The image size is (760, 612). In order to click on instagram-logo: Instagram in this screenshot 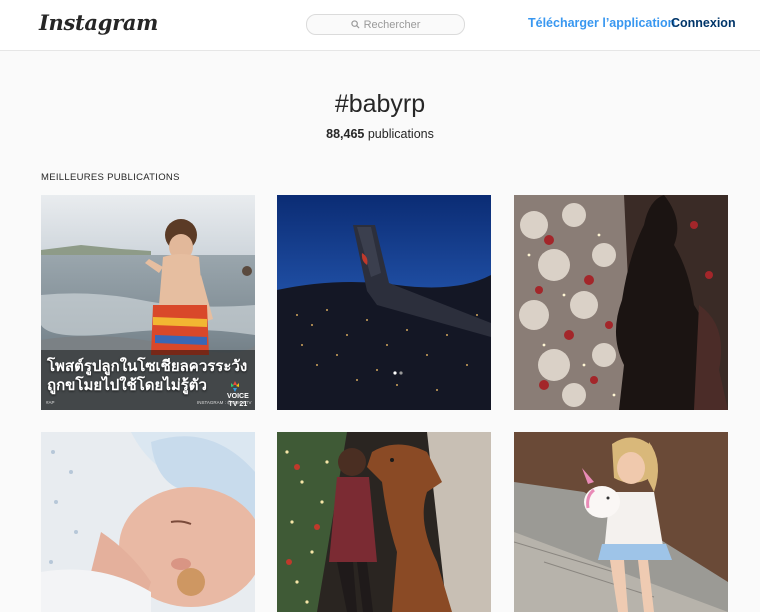, I will do `click(98, 22)`.